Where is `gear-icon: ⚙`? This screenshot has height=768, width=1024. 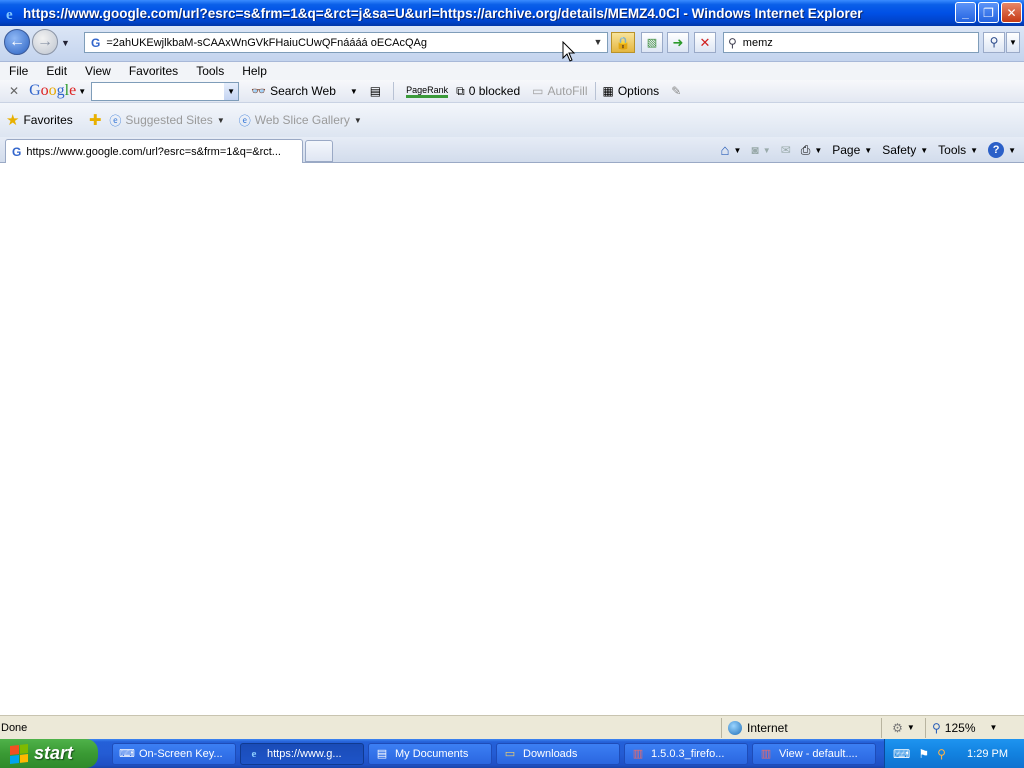
gear-icon: ⚙ is located at coordinates (897, 727).